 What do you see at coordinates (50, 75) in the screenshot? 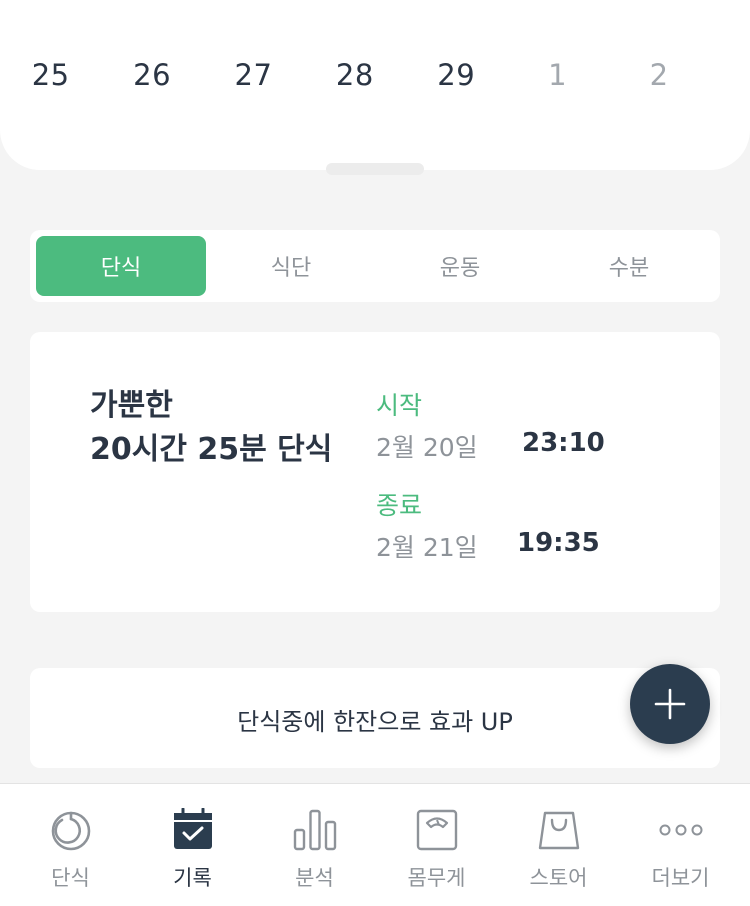
I see `date-cell: 25` at bounding box center [50, 75].